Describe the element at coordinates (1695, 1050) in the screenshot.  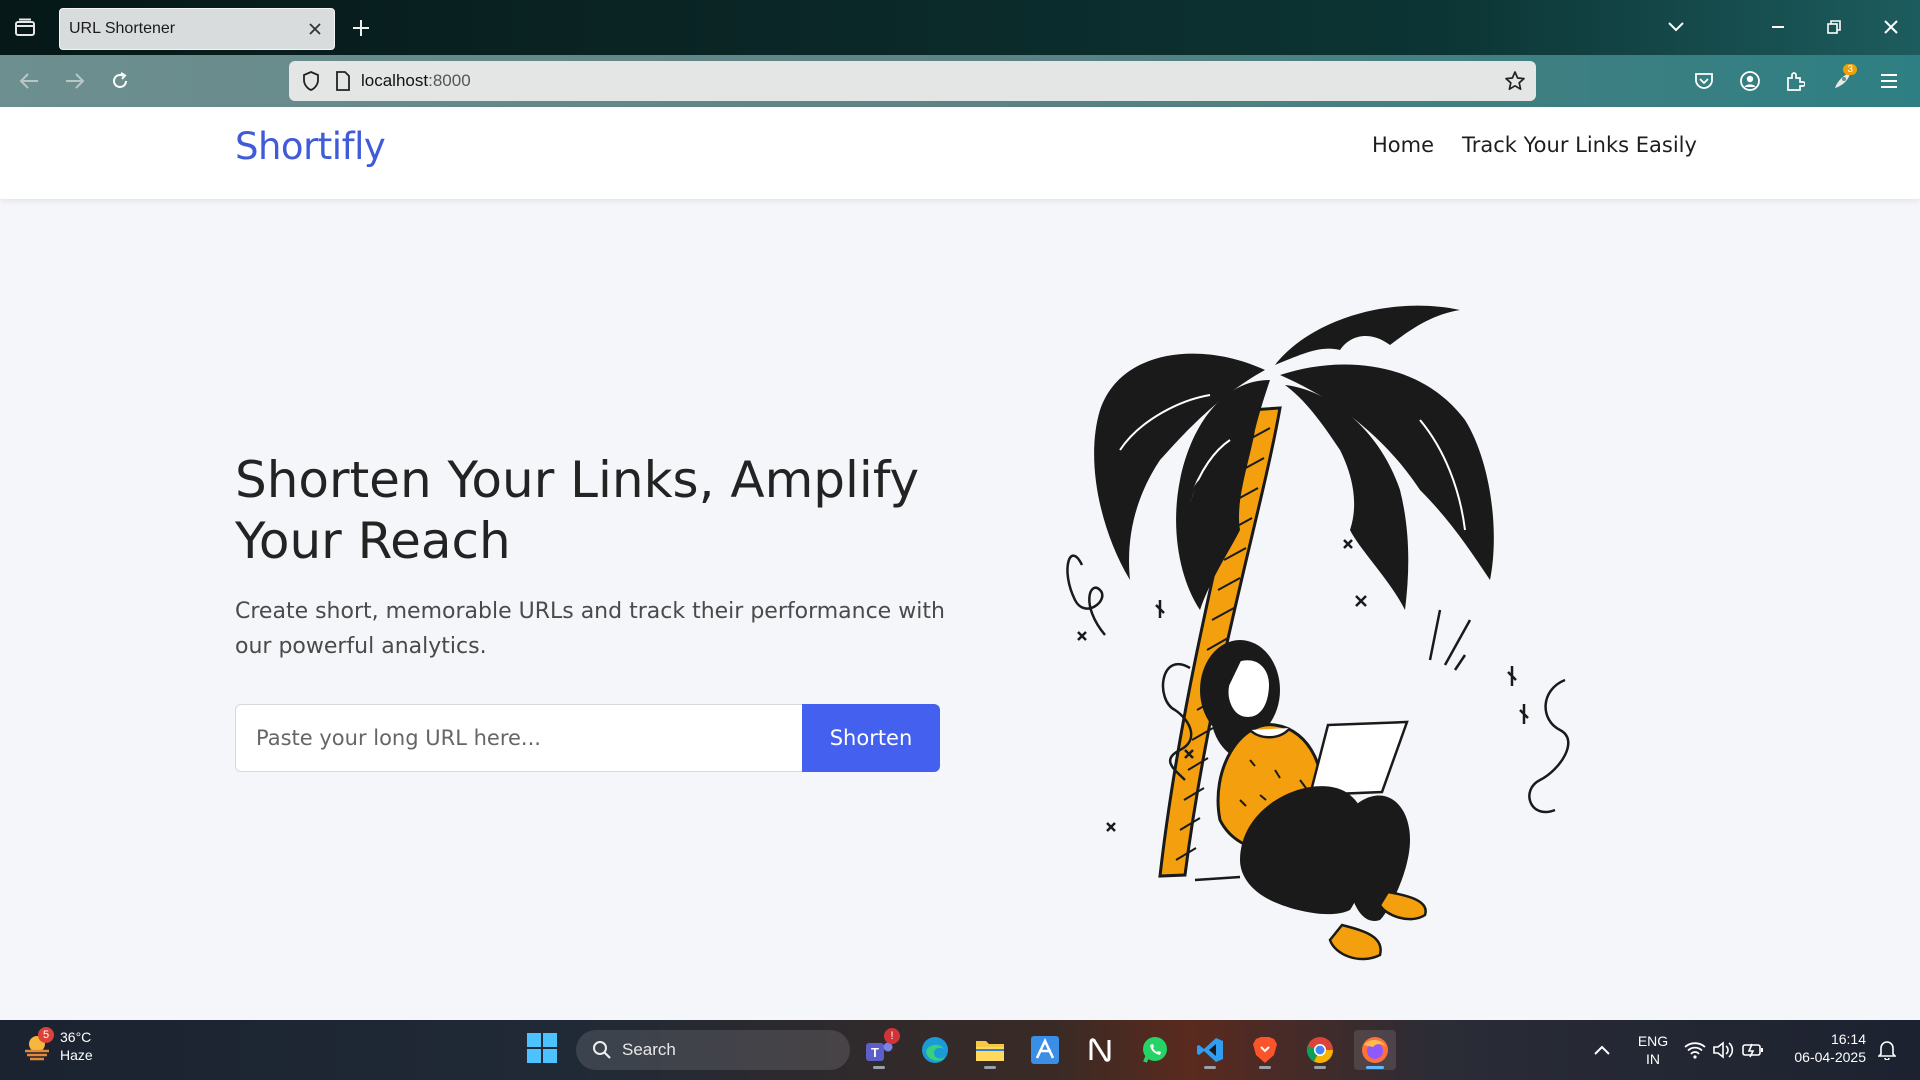
I see `wifi-icon` at that location.